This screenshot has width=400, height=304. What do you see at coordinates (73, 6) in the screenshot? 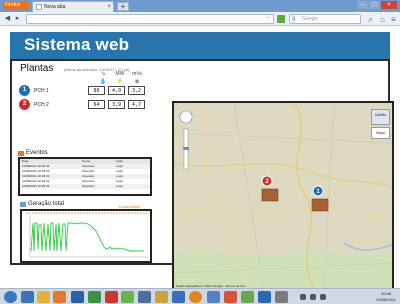
I see `browser-tab: Nova aba ×` at bounding box center [73, 6].